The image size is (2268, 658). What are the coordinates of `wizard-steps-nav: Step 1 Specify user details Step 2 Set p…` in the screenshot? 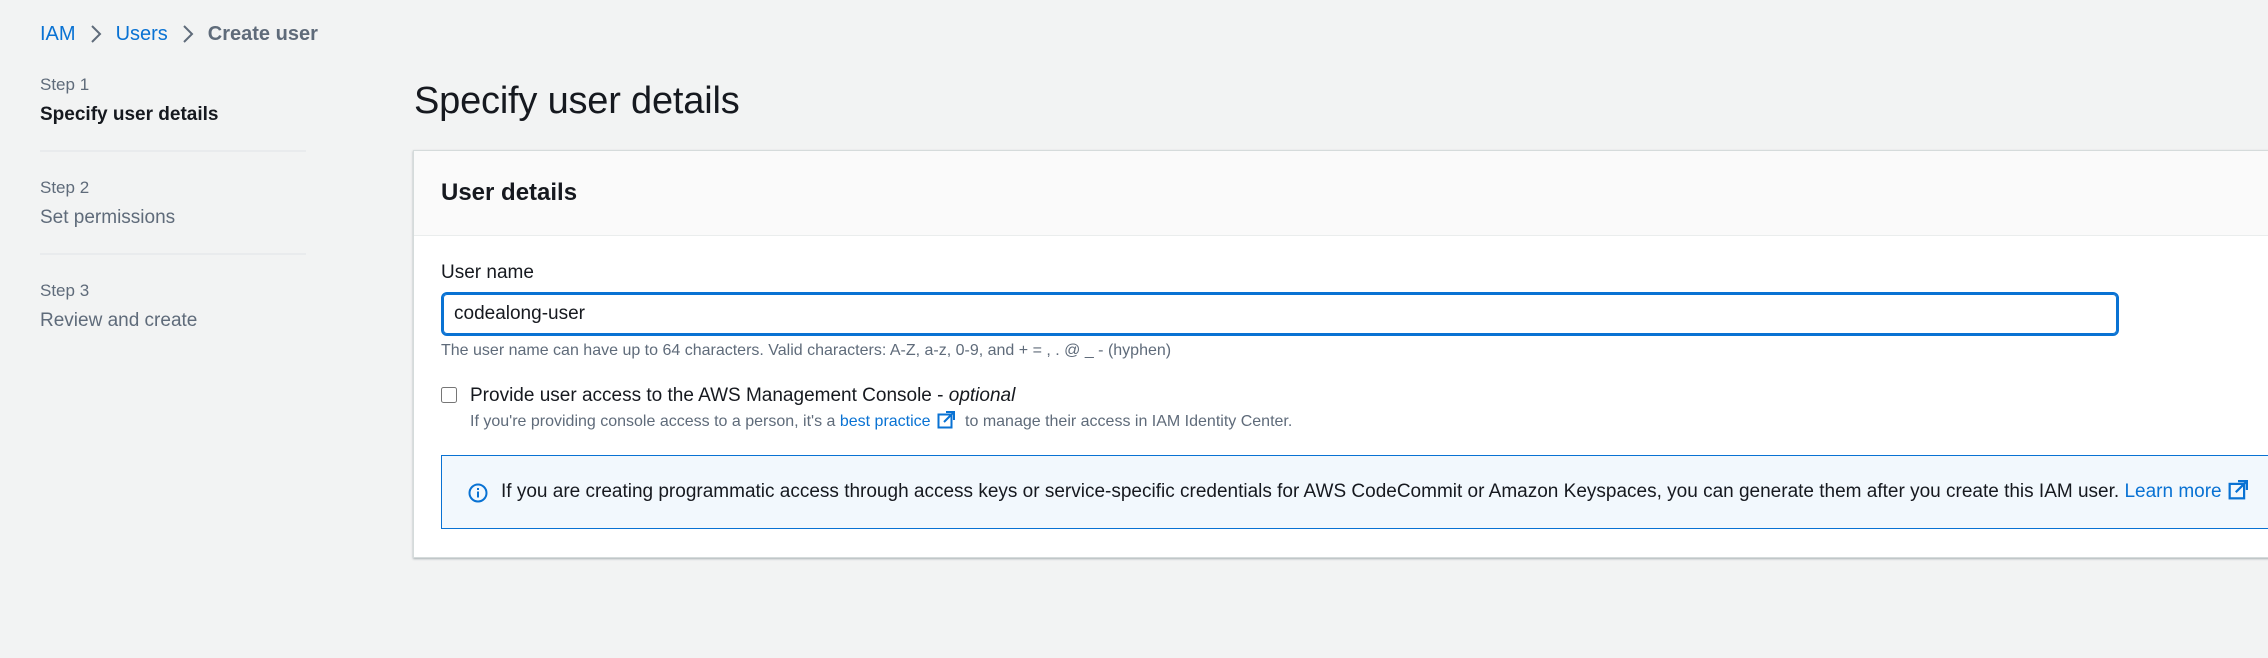 It's located at (173, 204).